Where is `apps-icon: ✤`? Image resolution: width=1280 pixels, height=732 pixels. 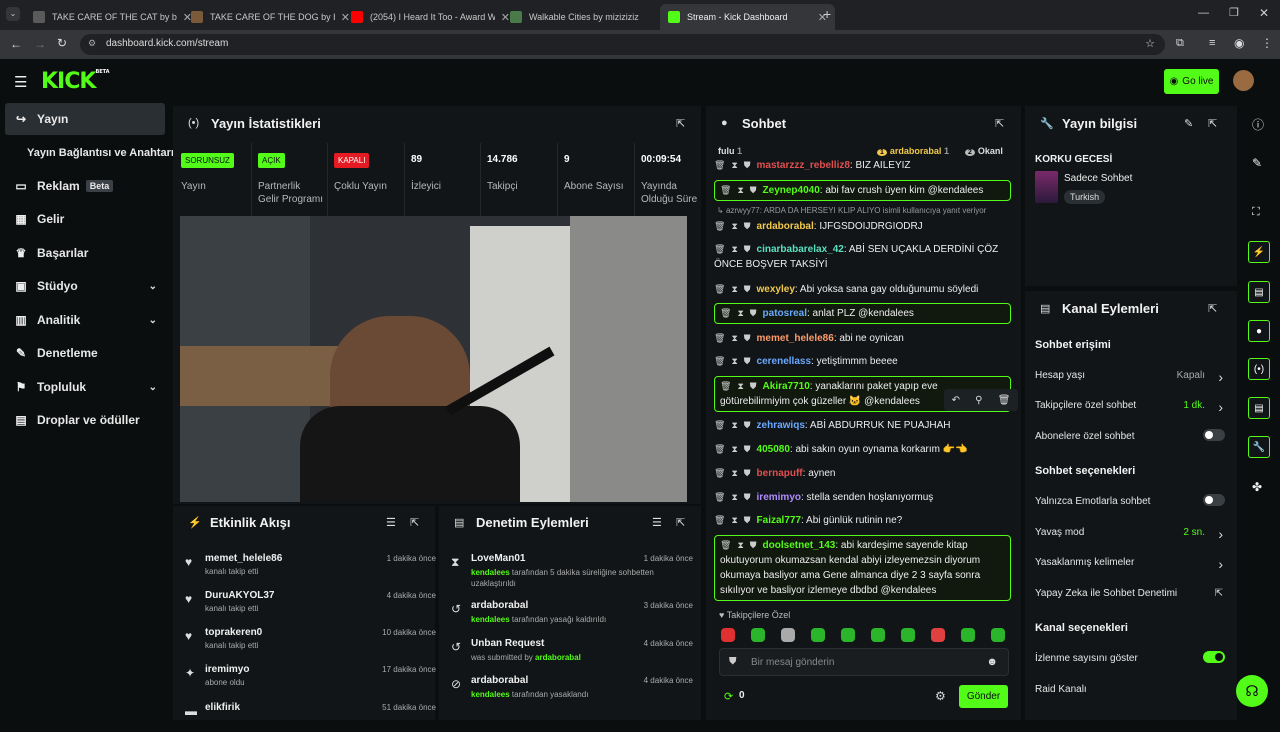 apps-icon: ✤ is located at coordinates (1257, 487).